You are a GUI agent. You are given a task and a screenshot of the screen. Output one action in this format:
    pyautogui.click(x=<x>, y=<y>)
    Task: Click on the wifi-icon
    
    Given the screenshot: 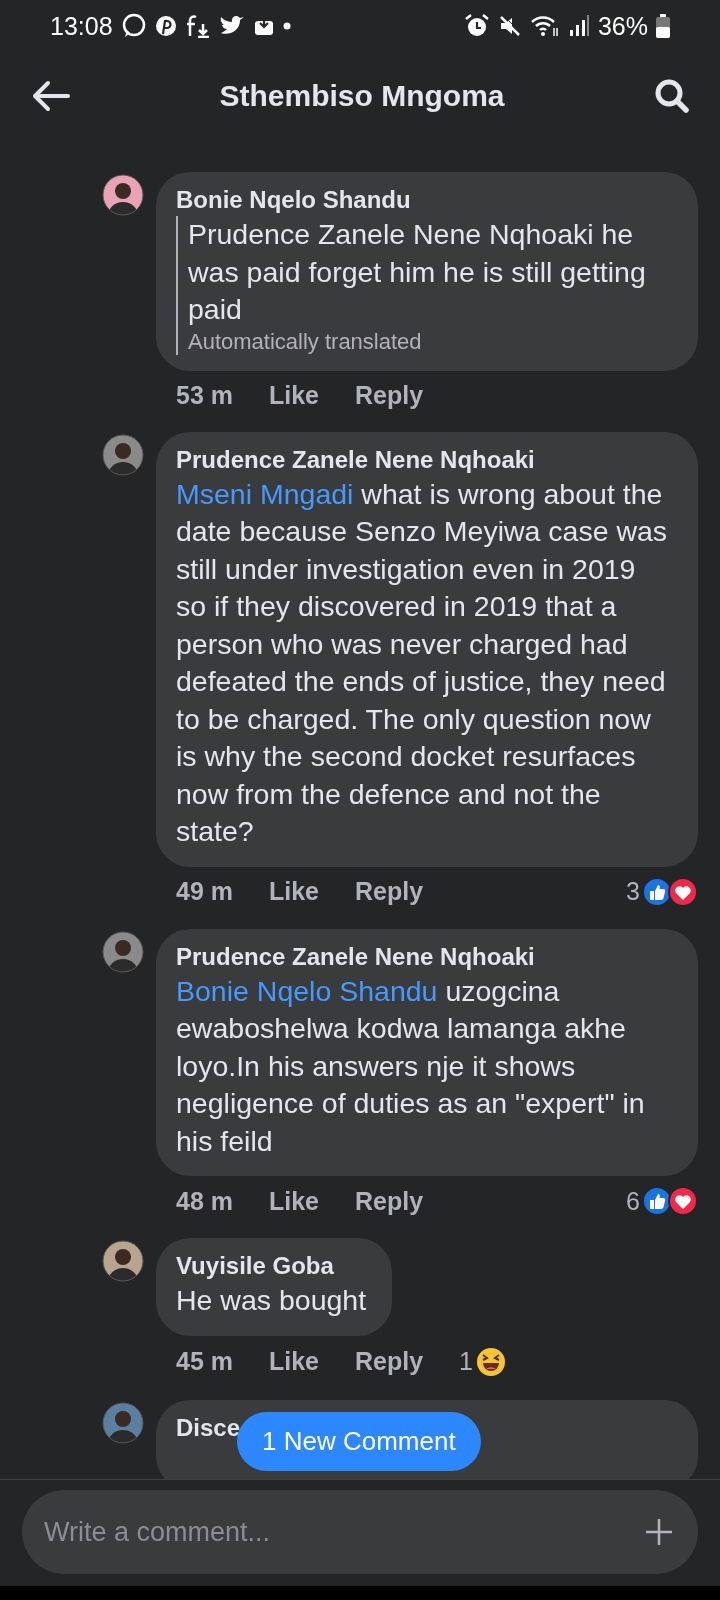 What is the action you would take?
    pyautogui.click(x=544, y=26)
    